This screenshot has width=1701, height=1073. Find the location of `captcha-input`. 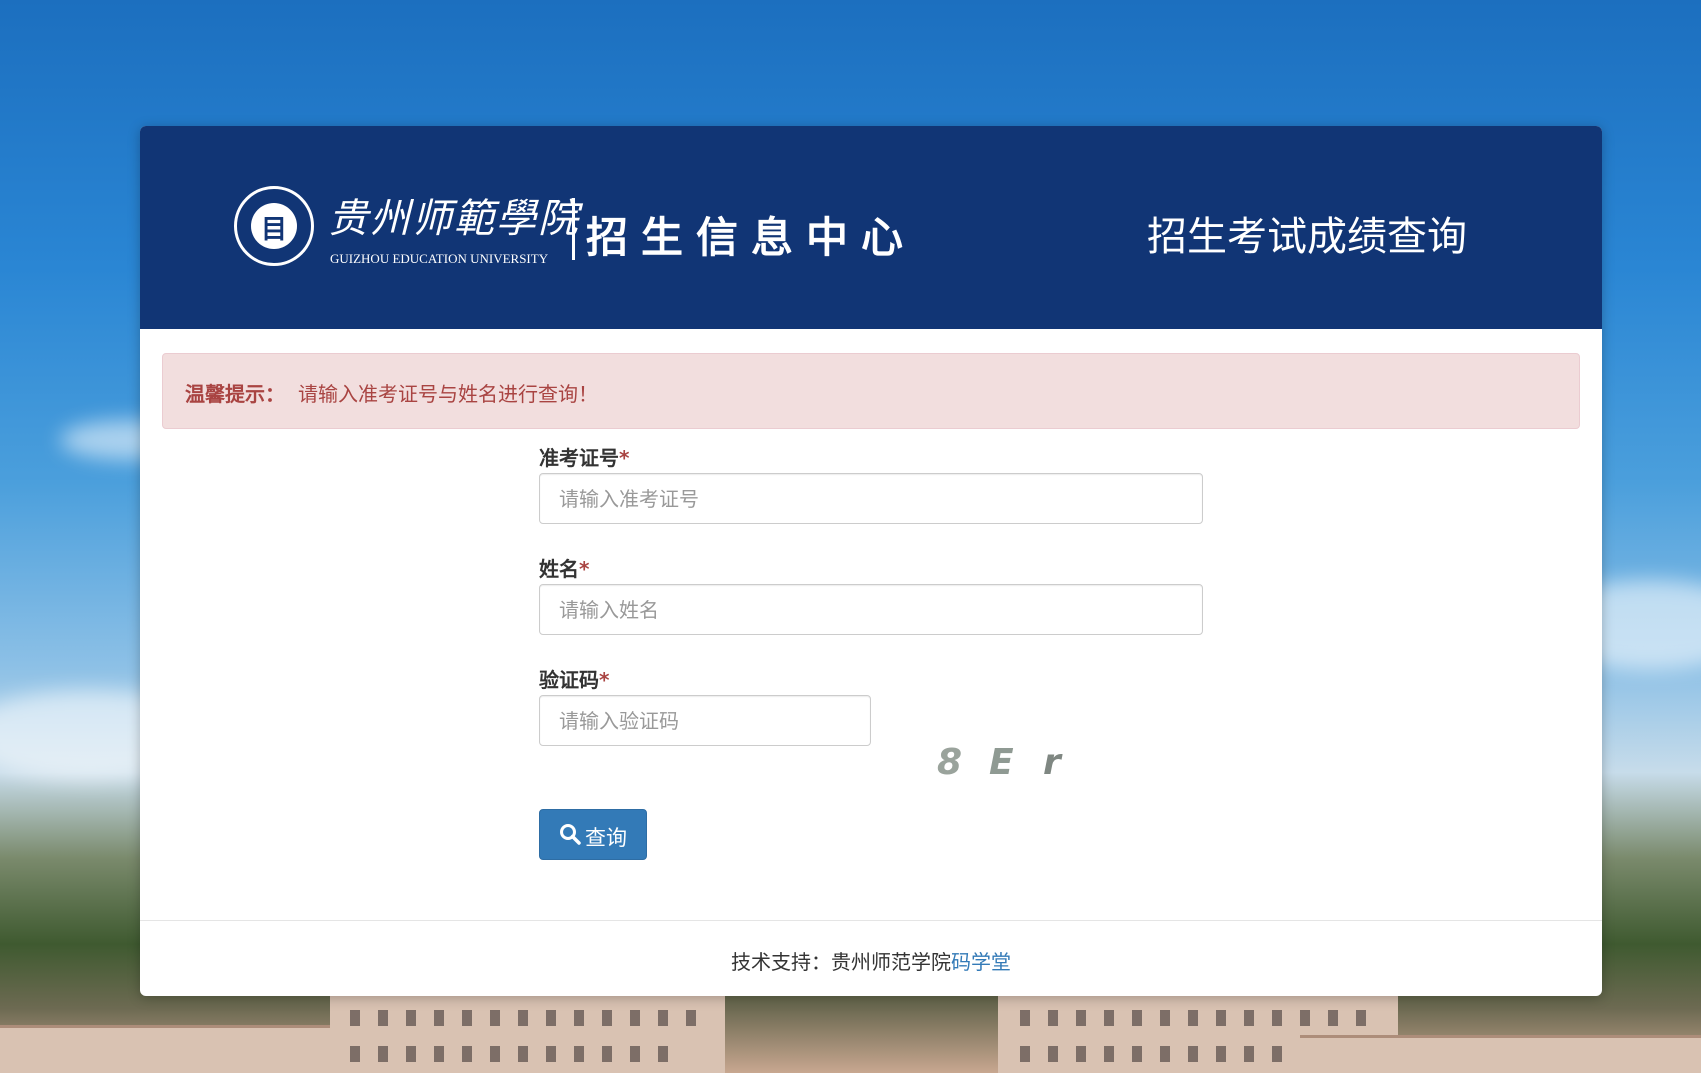

captcha-input is located at coordinates (705, 720).